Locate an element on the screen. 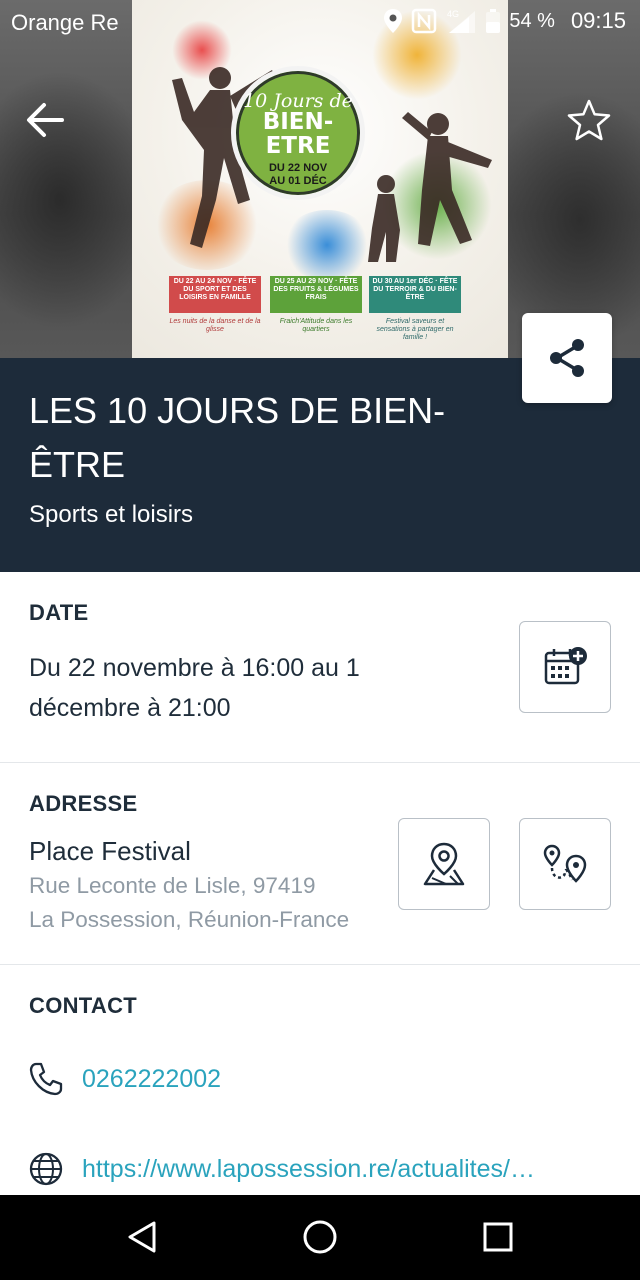 Image resolution: width=640 pixels, height=1280 pixels. date-label: DATE is located at coordinates (59, 612).